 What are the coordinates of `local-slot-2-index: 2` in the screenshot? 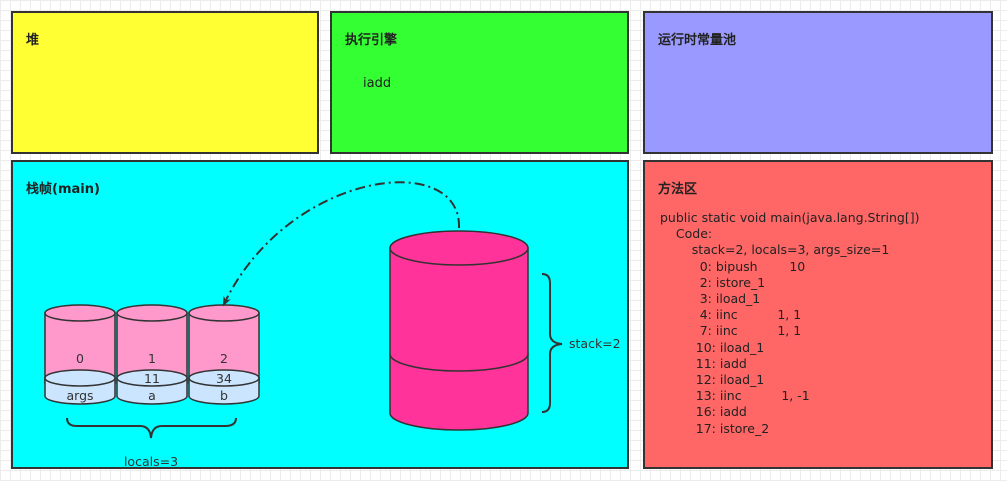 It's located at (224, 358).